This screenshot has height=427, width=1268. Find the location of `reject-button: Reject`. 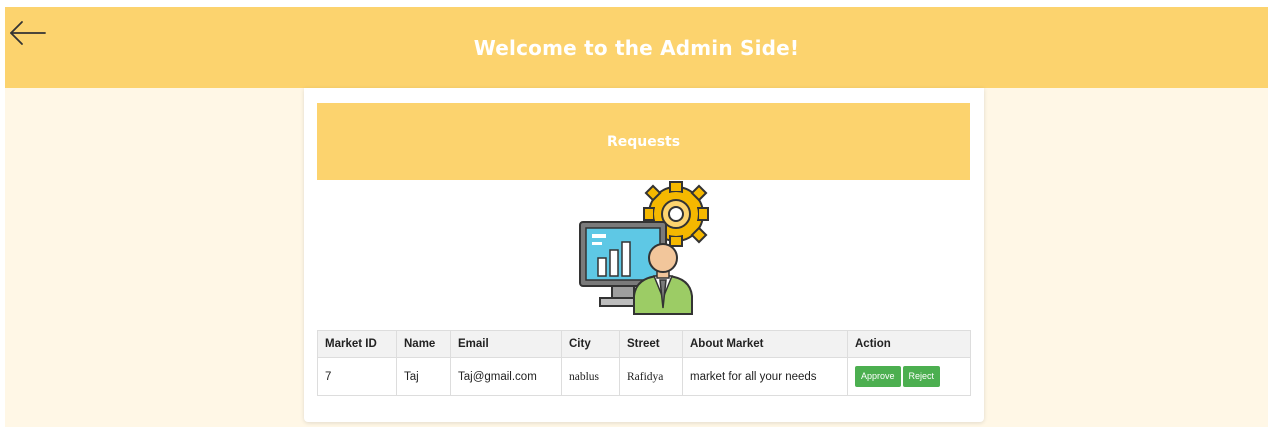

reject-button: Reject is located at coordinates (921, 376).